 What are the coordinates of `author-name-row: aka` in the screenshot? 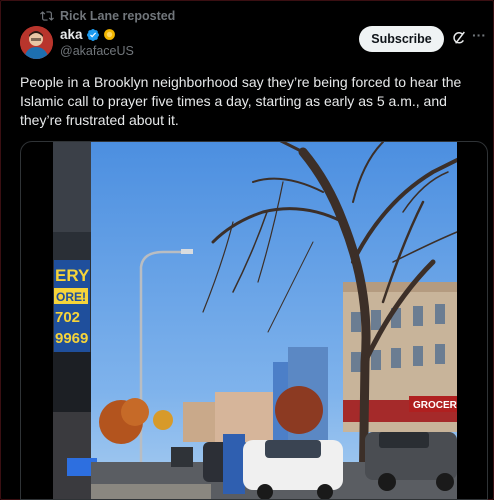 It's located at (88, 34).